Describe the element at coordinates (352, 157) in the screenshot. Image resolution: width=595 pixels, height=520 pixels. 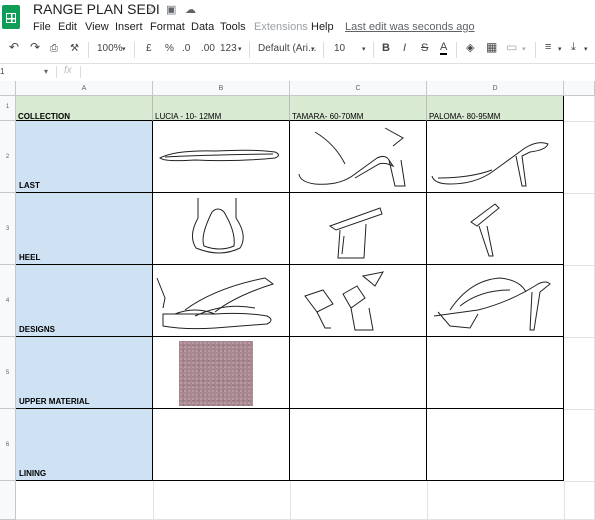
I see `tamara-last-sketch` at that location.